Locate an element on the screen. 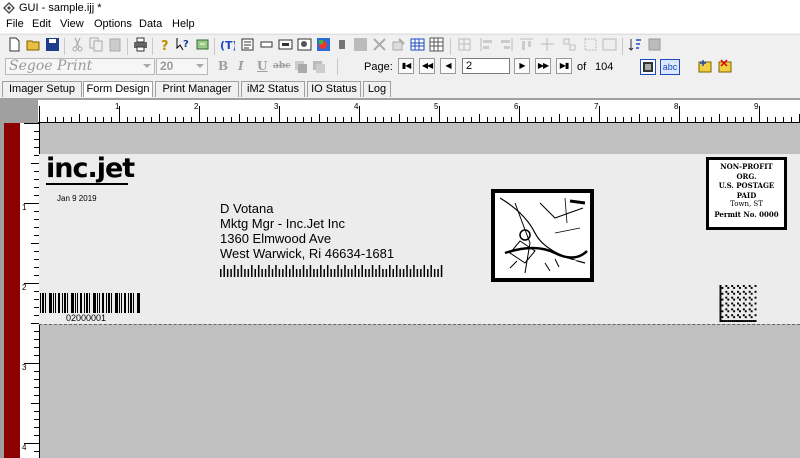 This screenshot has width=800, height=458. delete-icon is located at coordinates (379, 44).